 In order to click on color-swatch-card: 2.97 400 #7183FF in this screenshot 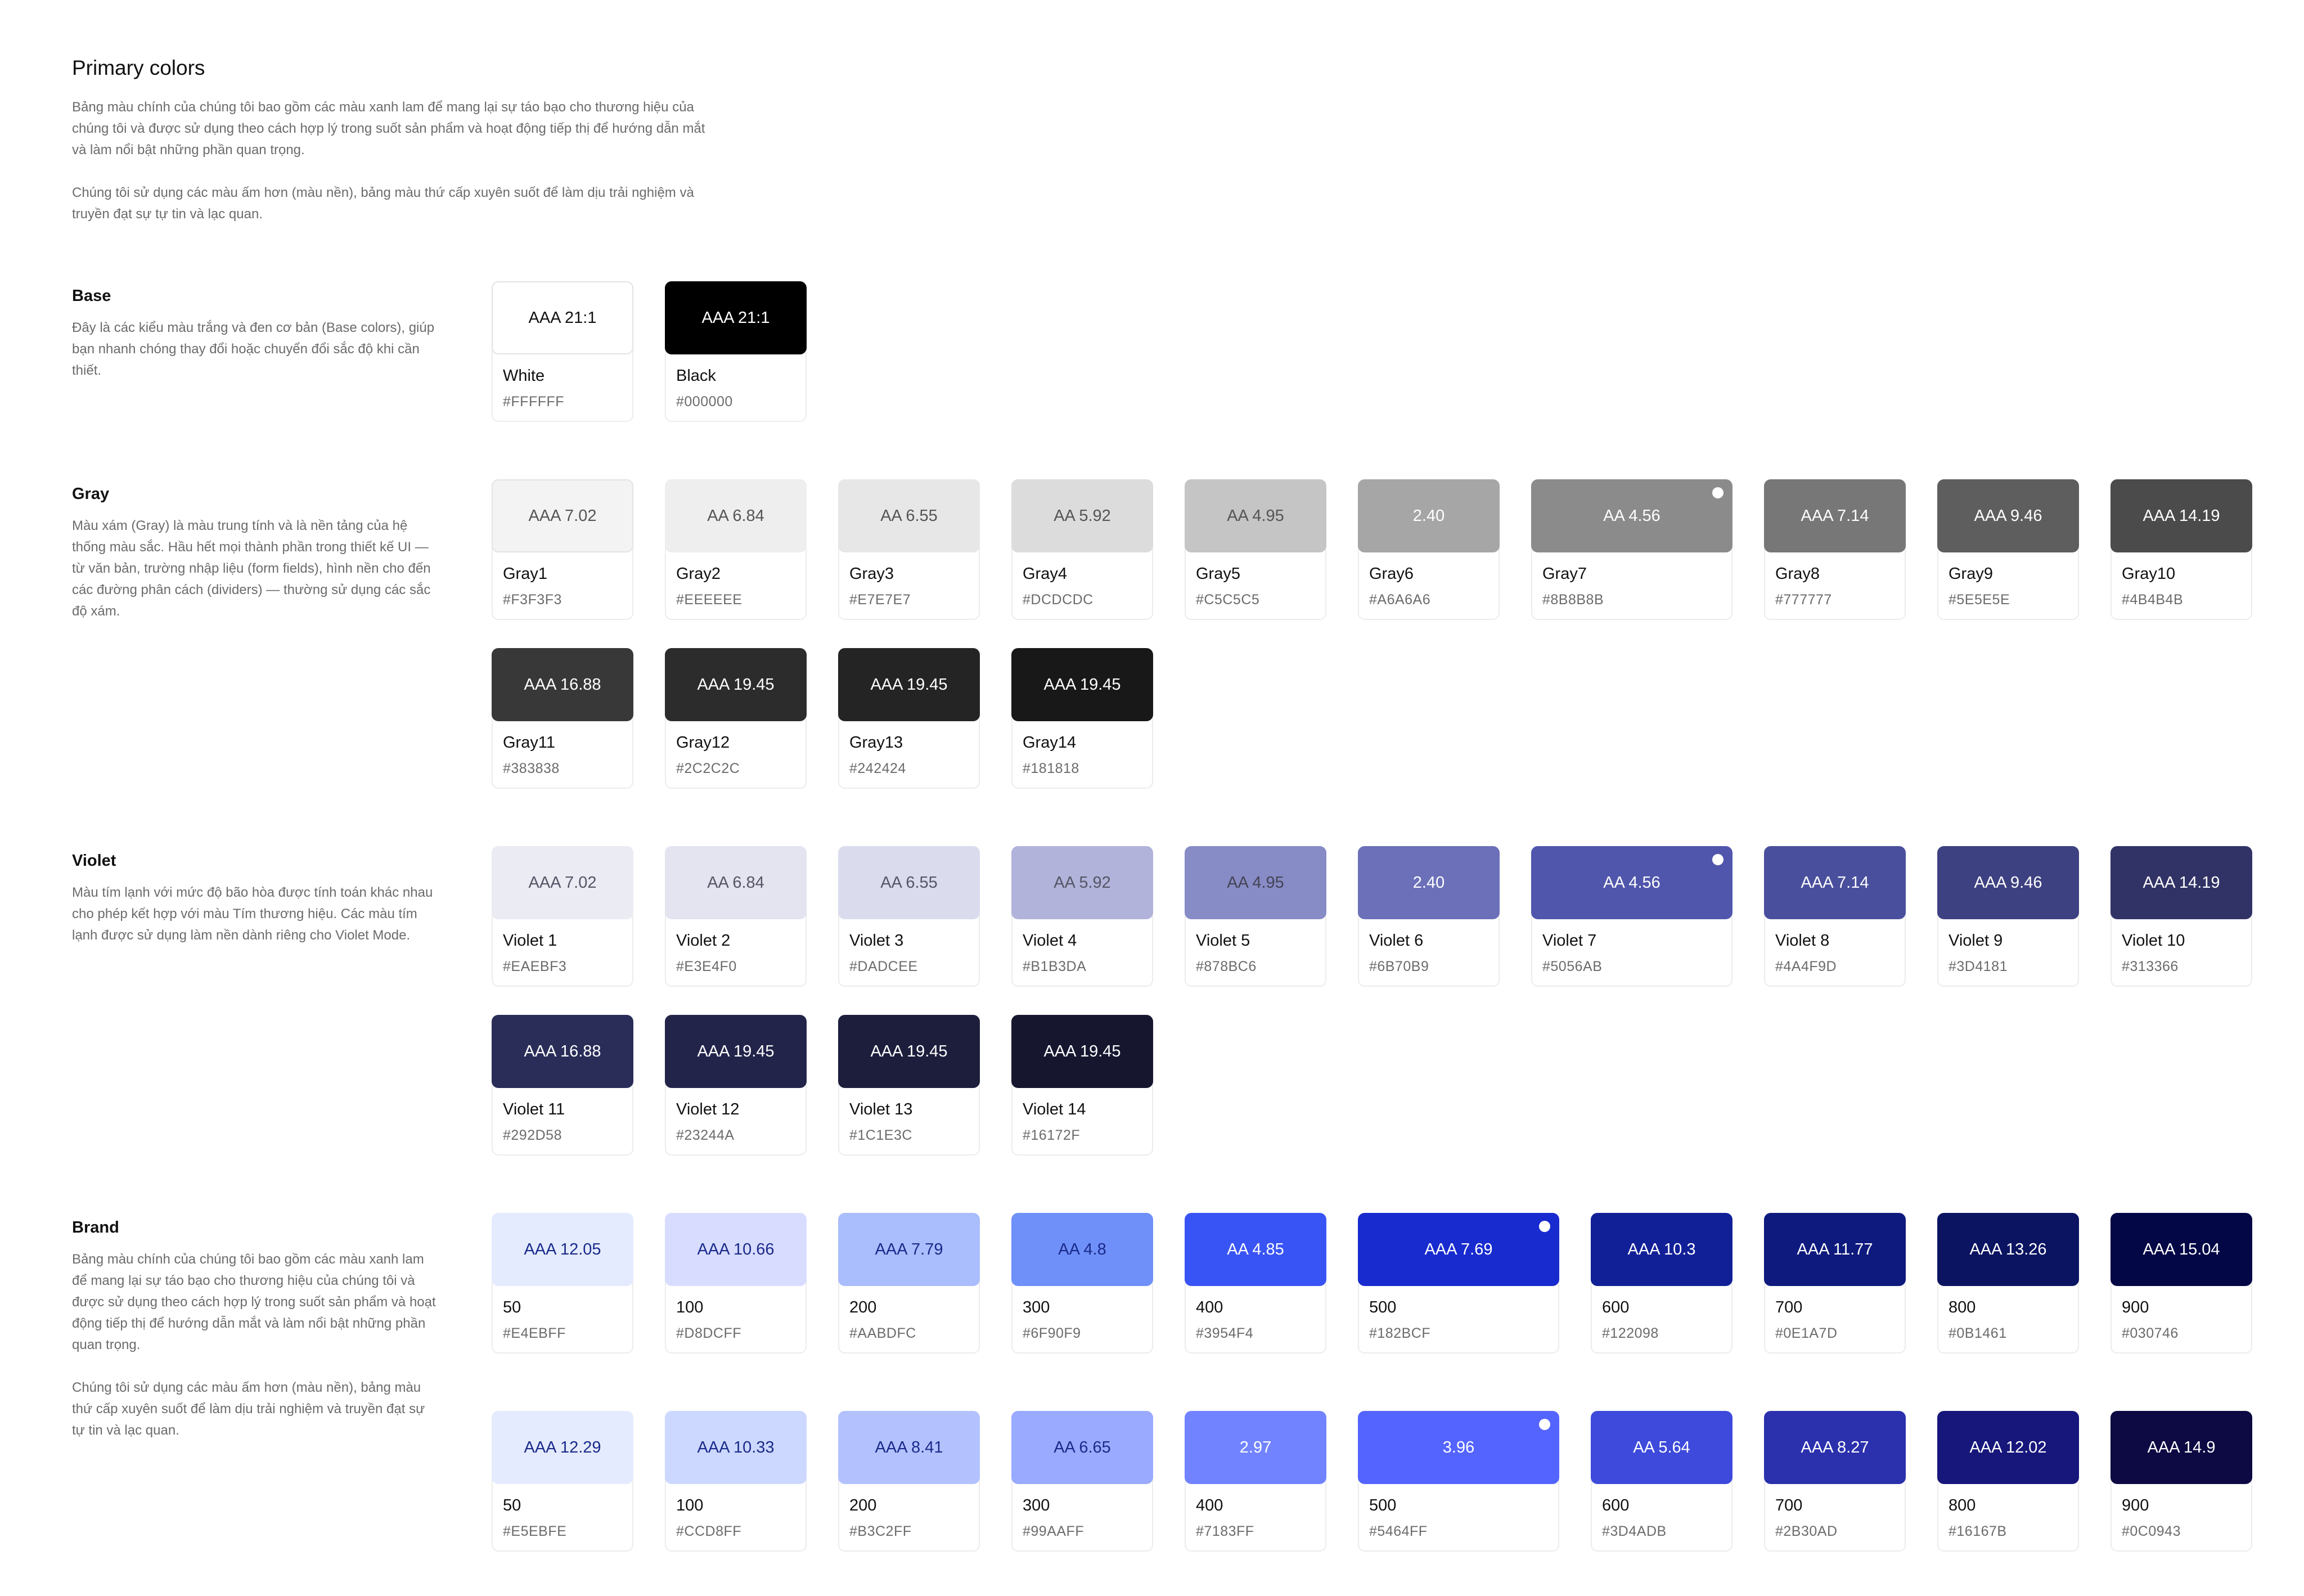, I will do `click(1255, 1481)`.